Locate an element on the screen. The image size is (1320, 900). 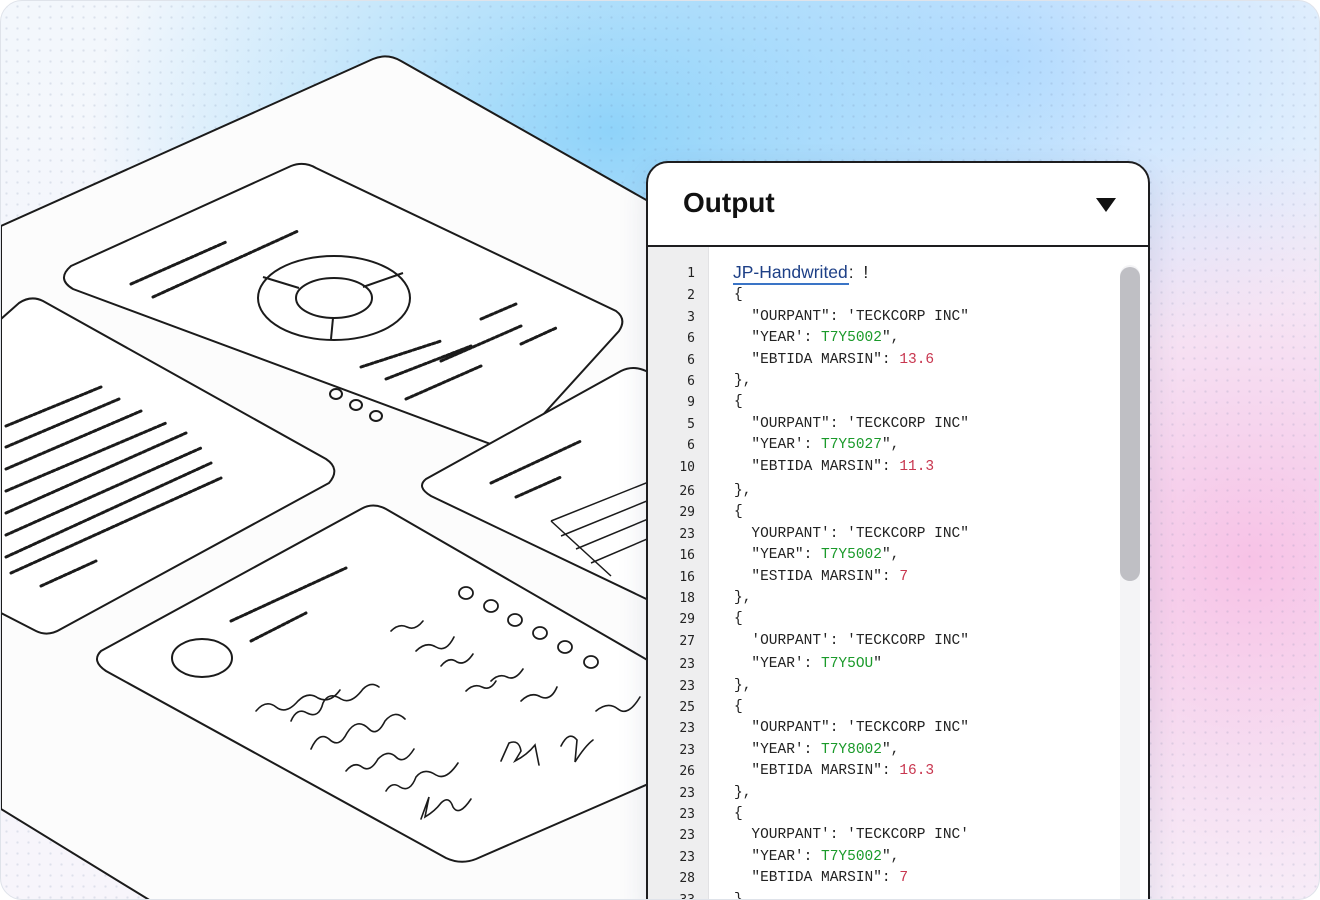
code-line: YOURPANT': 'TECKCORP INC" is located at coordinates (851, 534).